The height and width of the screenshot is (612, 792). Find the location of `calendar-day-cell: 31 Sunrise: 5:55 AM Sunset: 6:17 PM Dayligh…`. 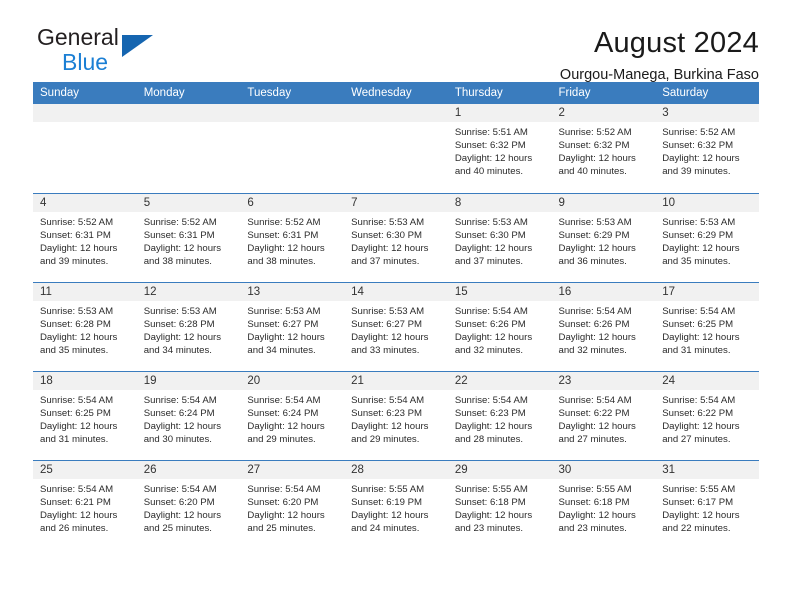

calendar-day-cell: 31 Sunrise: 5:55 AM Sunset: 6:17 PM Dayligh… is located at coordinates (707, 504).